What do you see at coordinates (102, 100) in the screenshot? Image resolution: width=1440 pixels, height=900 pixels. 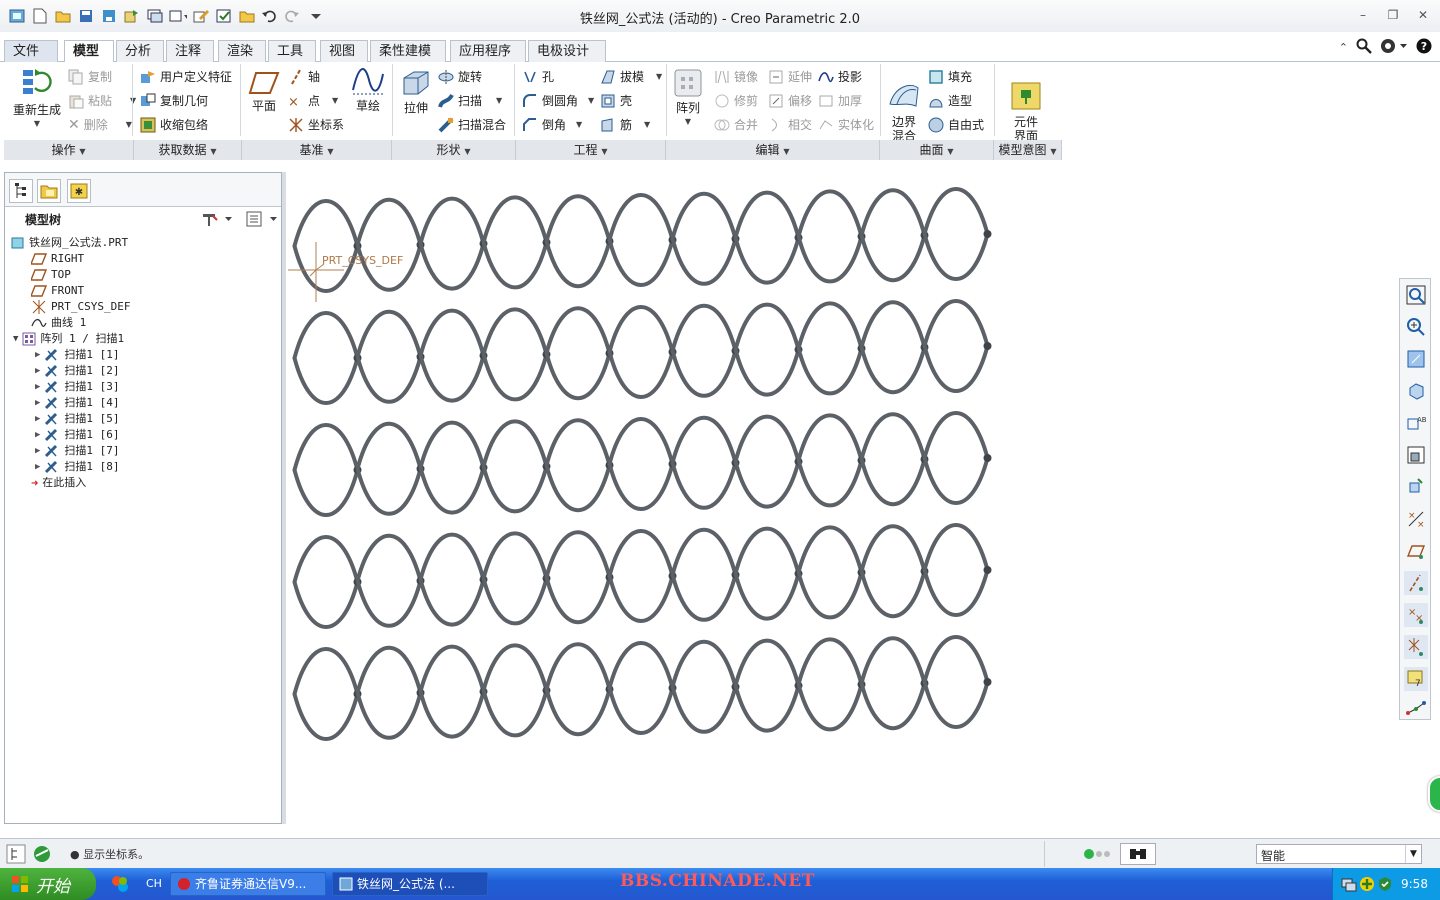 I see `paste-button: 粘贴 ▼` at bounding box center [102, 100].